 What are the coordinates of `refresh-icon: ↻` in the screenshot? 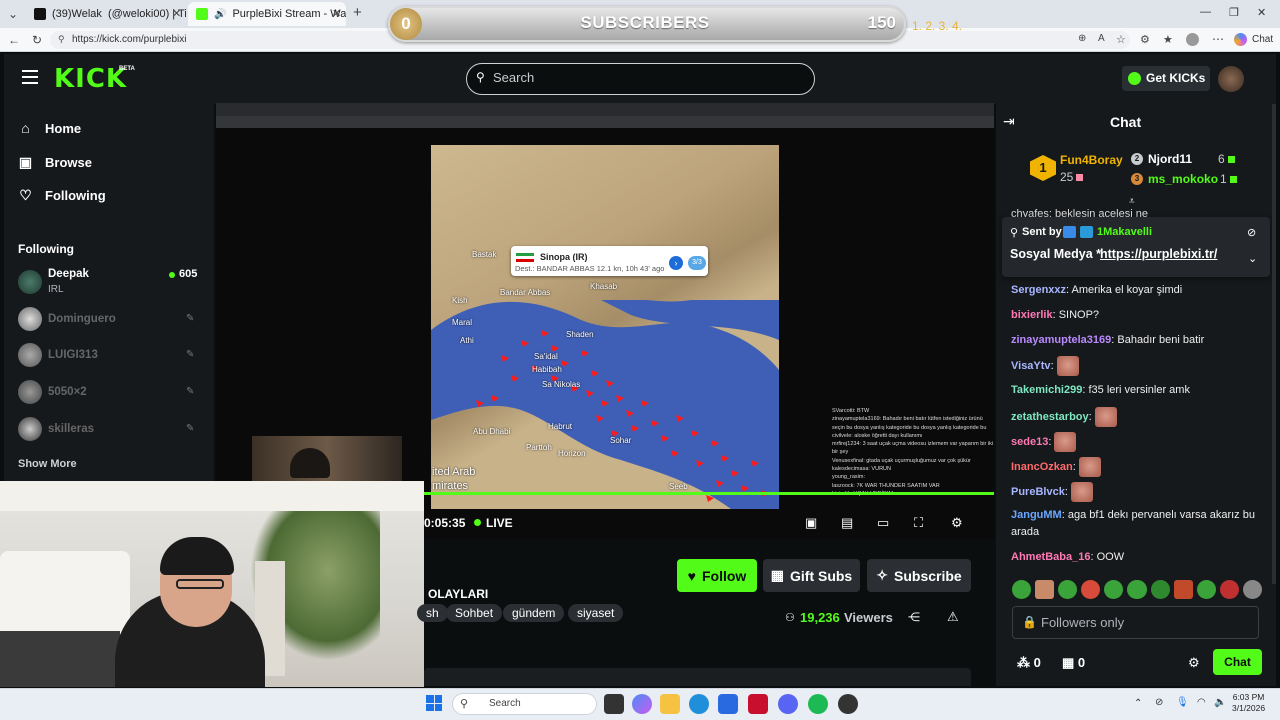 It's located at (37, 40).